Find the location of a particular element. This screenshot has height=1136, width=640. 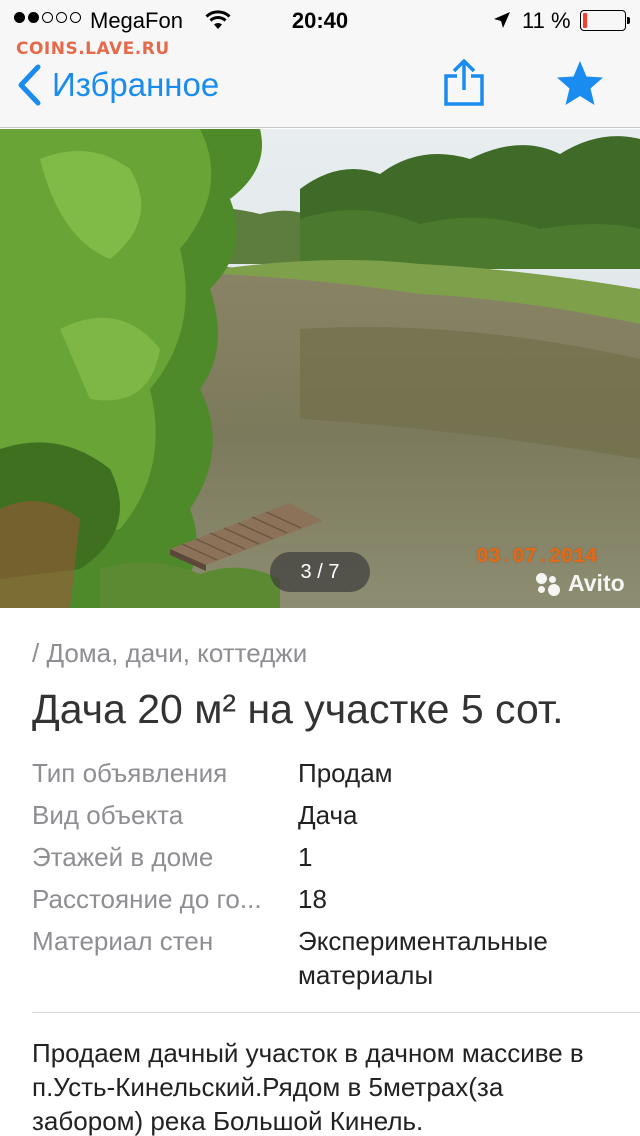

property-row: Вид объекта Дача is located at coordinates (320, 815).